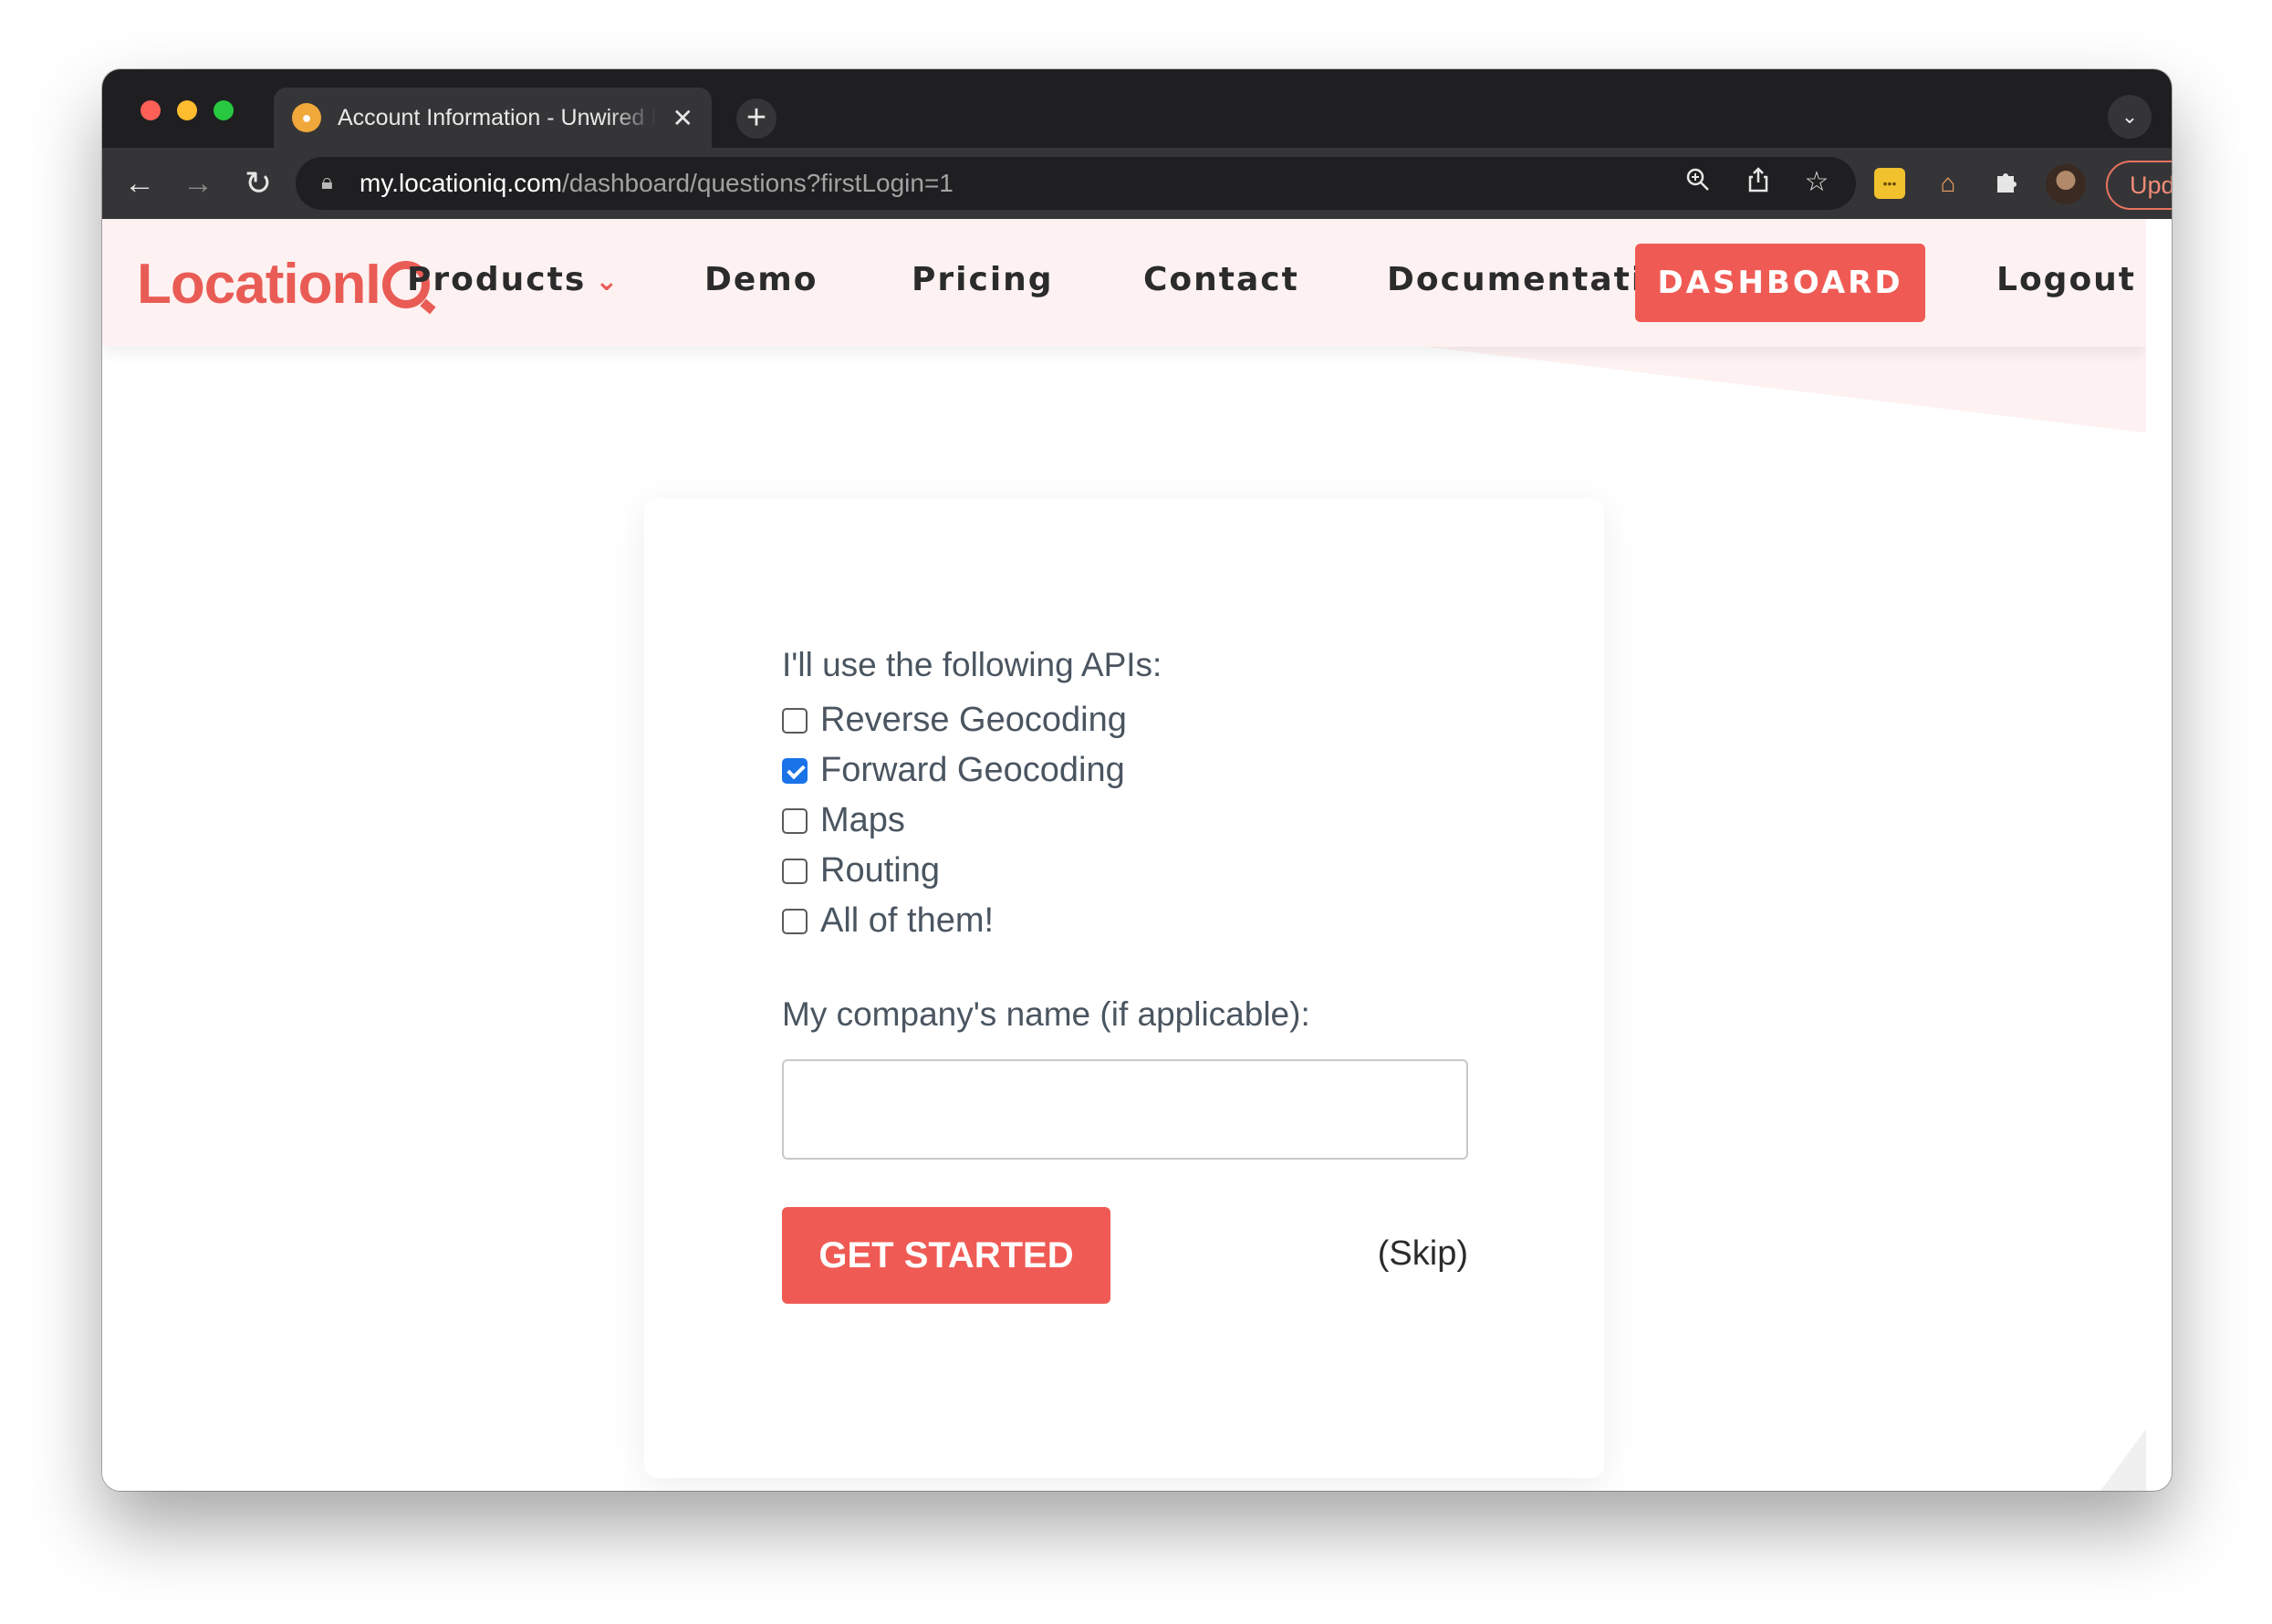 Image resolution: width=2272 pixels, height=1624 pixels. What do you see at coordinates (461, 183) in the screenshot?
I see `url-host: my.locationiq.com` at bounding box center [461, 183].